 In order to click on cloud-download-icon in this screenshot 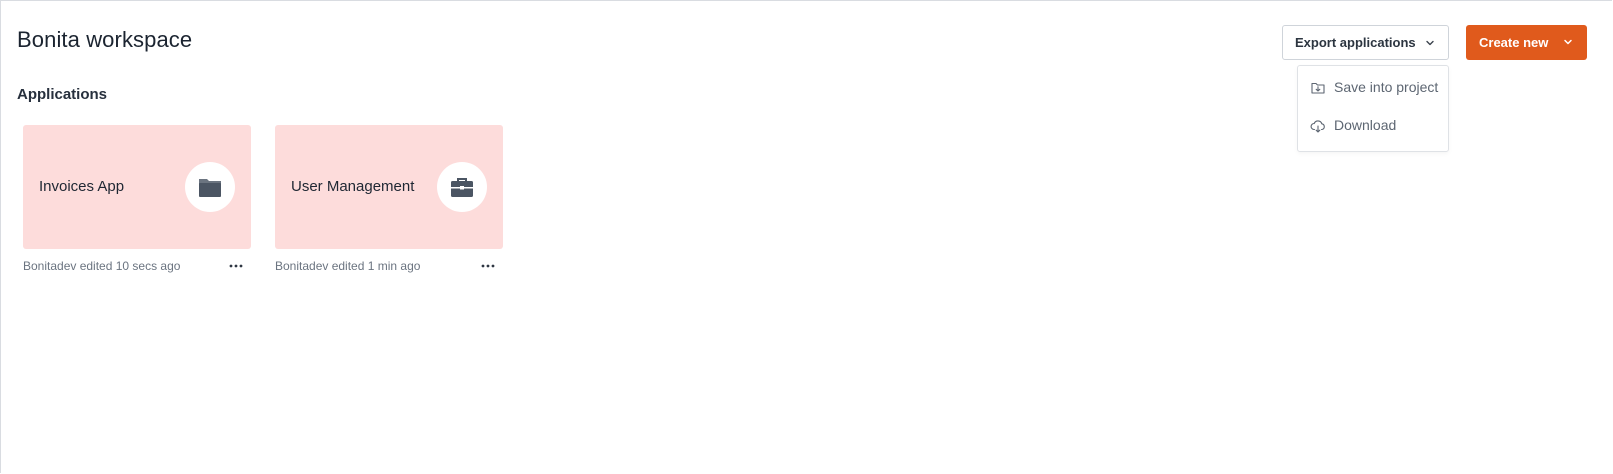, I will do `click(1317, 126)`.